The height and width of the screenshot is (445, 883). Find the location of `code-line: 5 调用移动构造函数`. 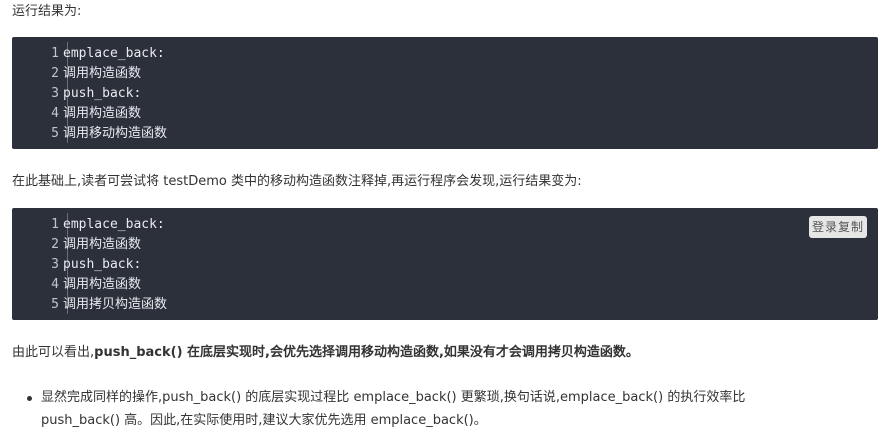

code-line: 5 调用移动构造函数 is located at coordinates (89, 134).